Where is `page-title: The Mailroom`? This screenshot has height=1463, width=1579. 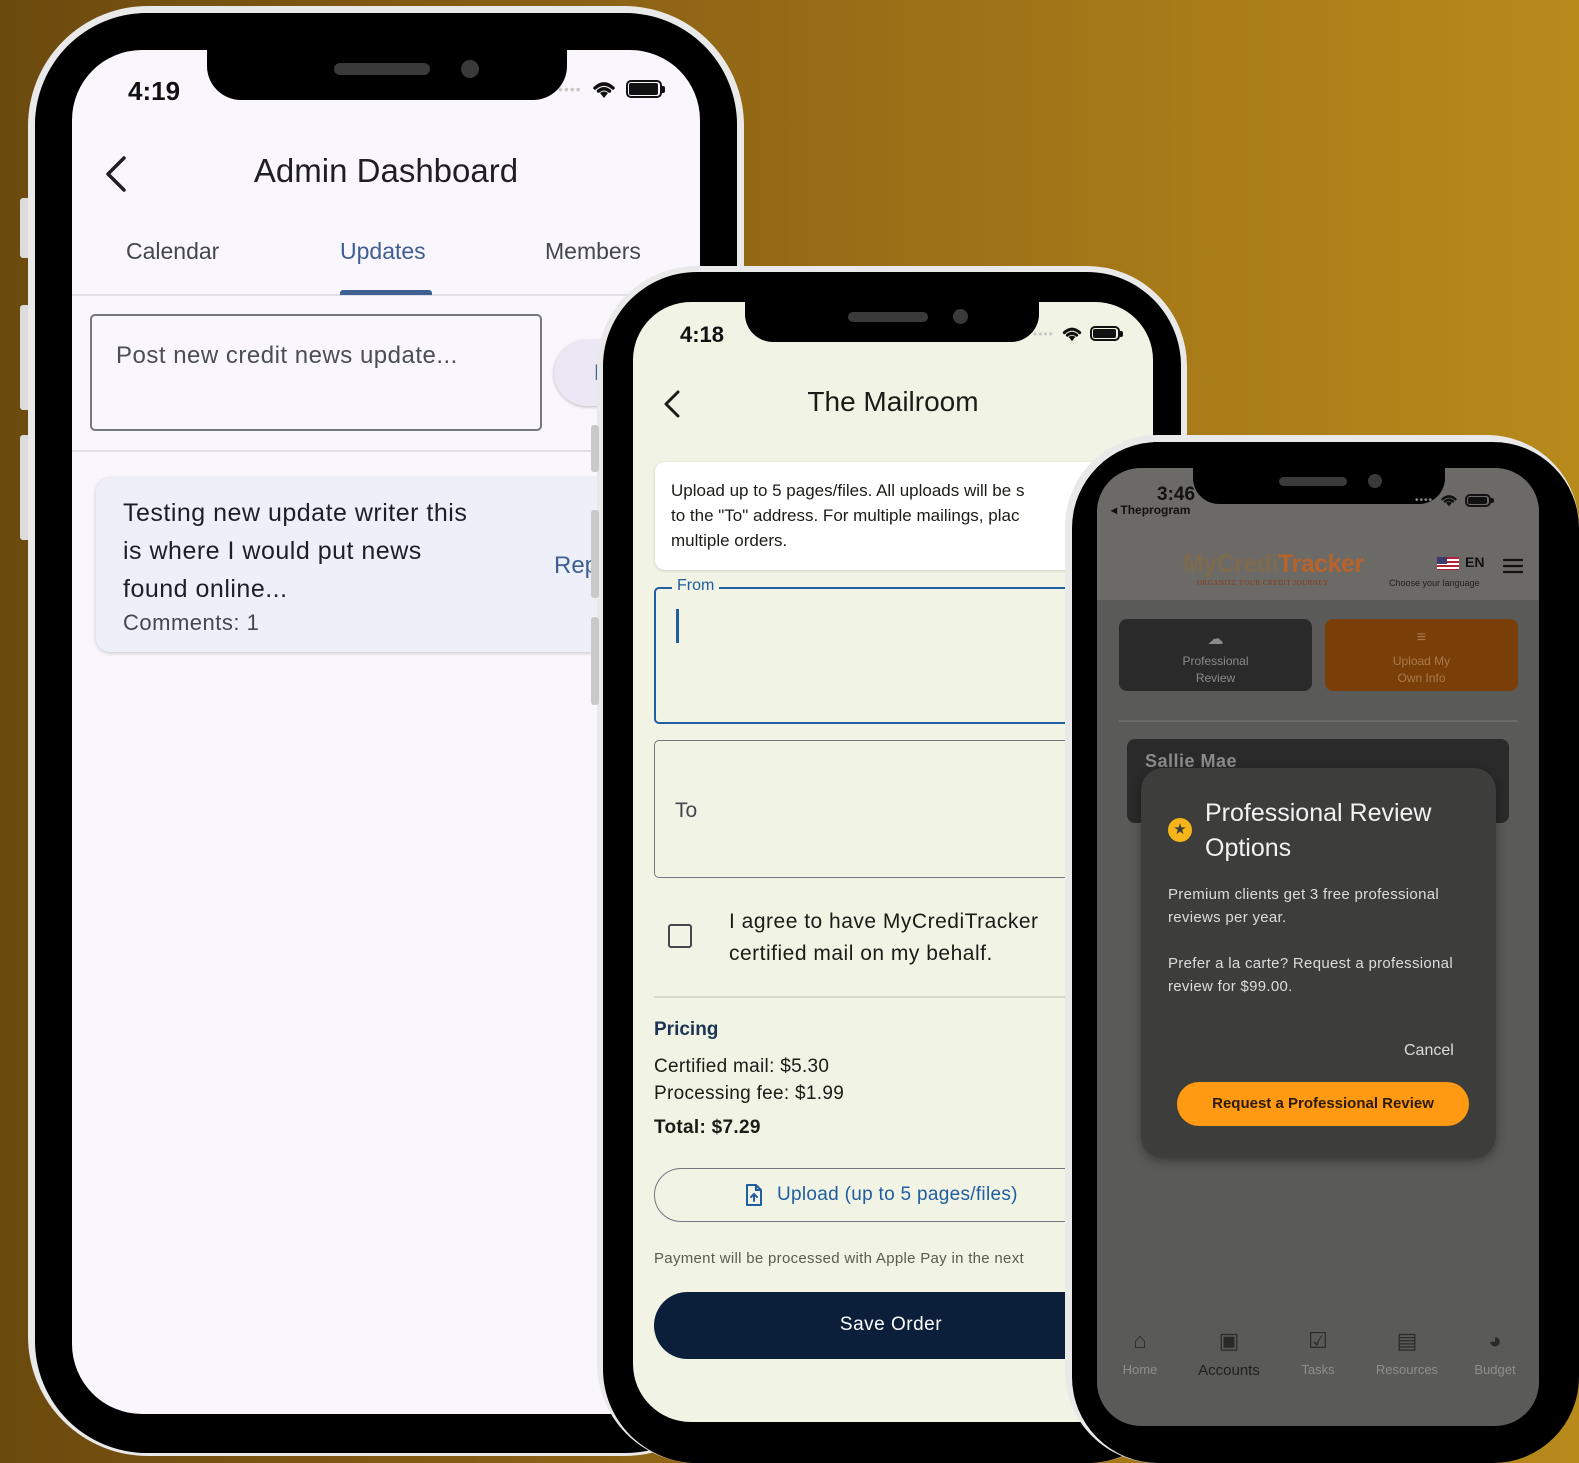
page-title: The Mailroom is located at coordinates (893, 401).